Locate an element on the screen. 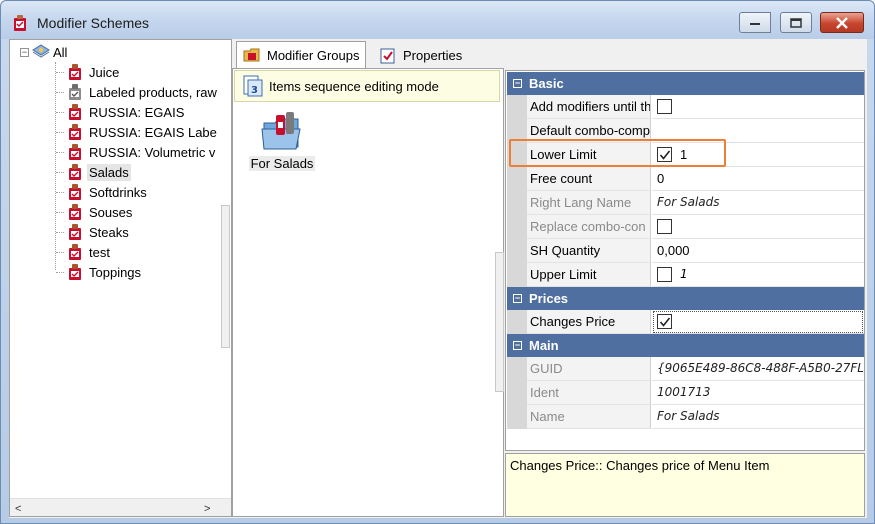  minimize-button is located at coordinates (755, 22).